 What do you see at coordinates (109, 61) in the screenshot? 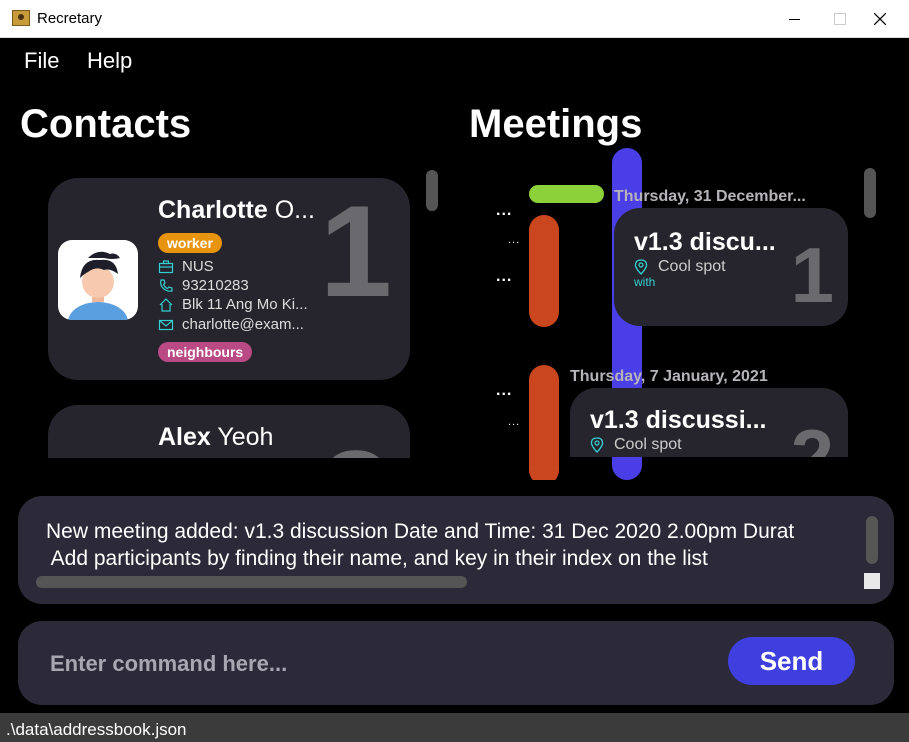
I see `menu-help: Help` at bounding box center [109, 61].